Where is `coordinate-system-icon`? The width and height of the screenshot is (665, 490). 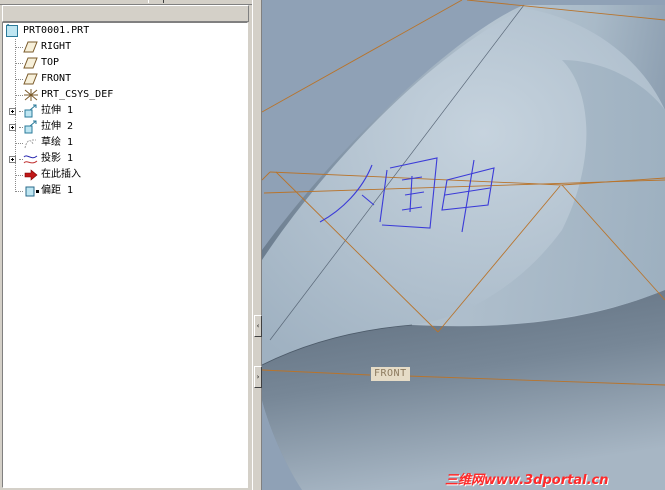 coordinate-system-icon is located at coordinates (31, 95).